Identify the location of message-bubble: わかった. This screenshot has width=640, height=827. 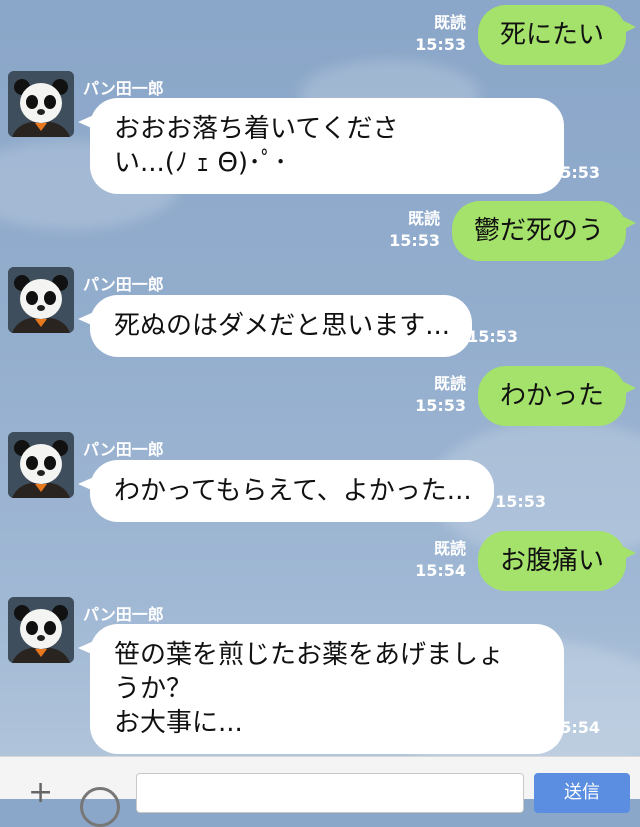
(557, 396).